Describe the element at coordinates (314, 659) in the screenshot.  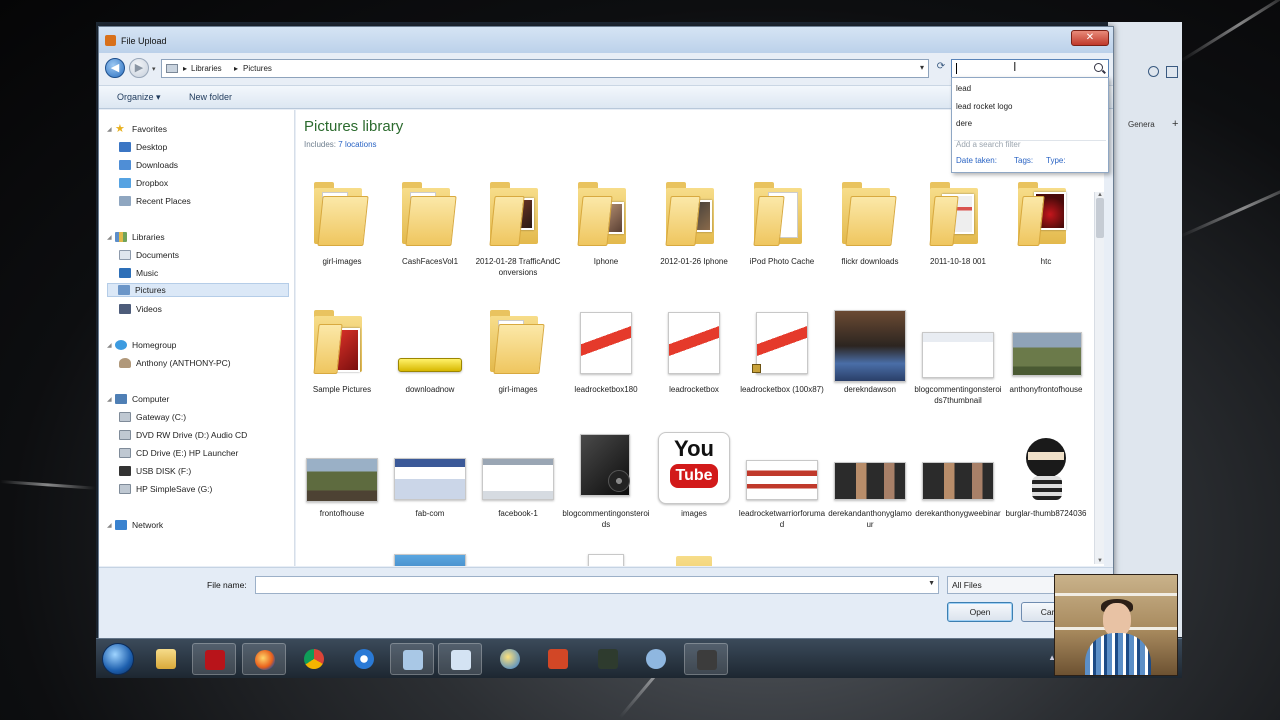
I see `taskbar-chrome` at that location.